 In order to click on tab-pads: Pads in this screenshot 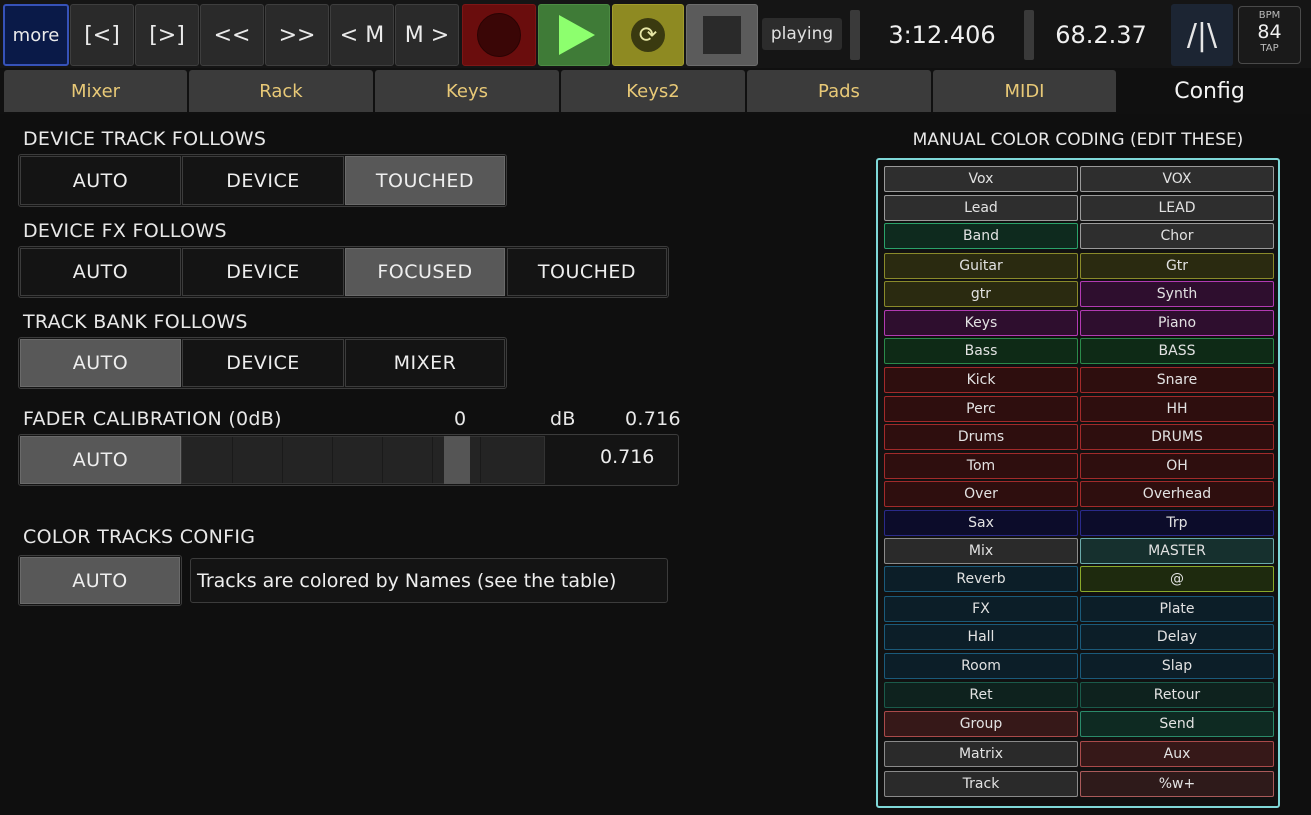, I will do `click(839, 91)`.